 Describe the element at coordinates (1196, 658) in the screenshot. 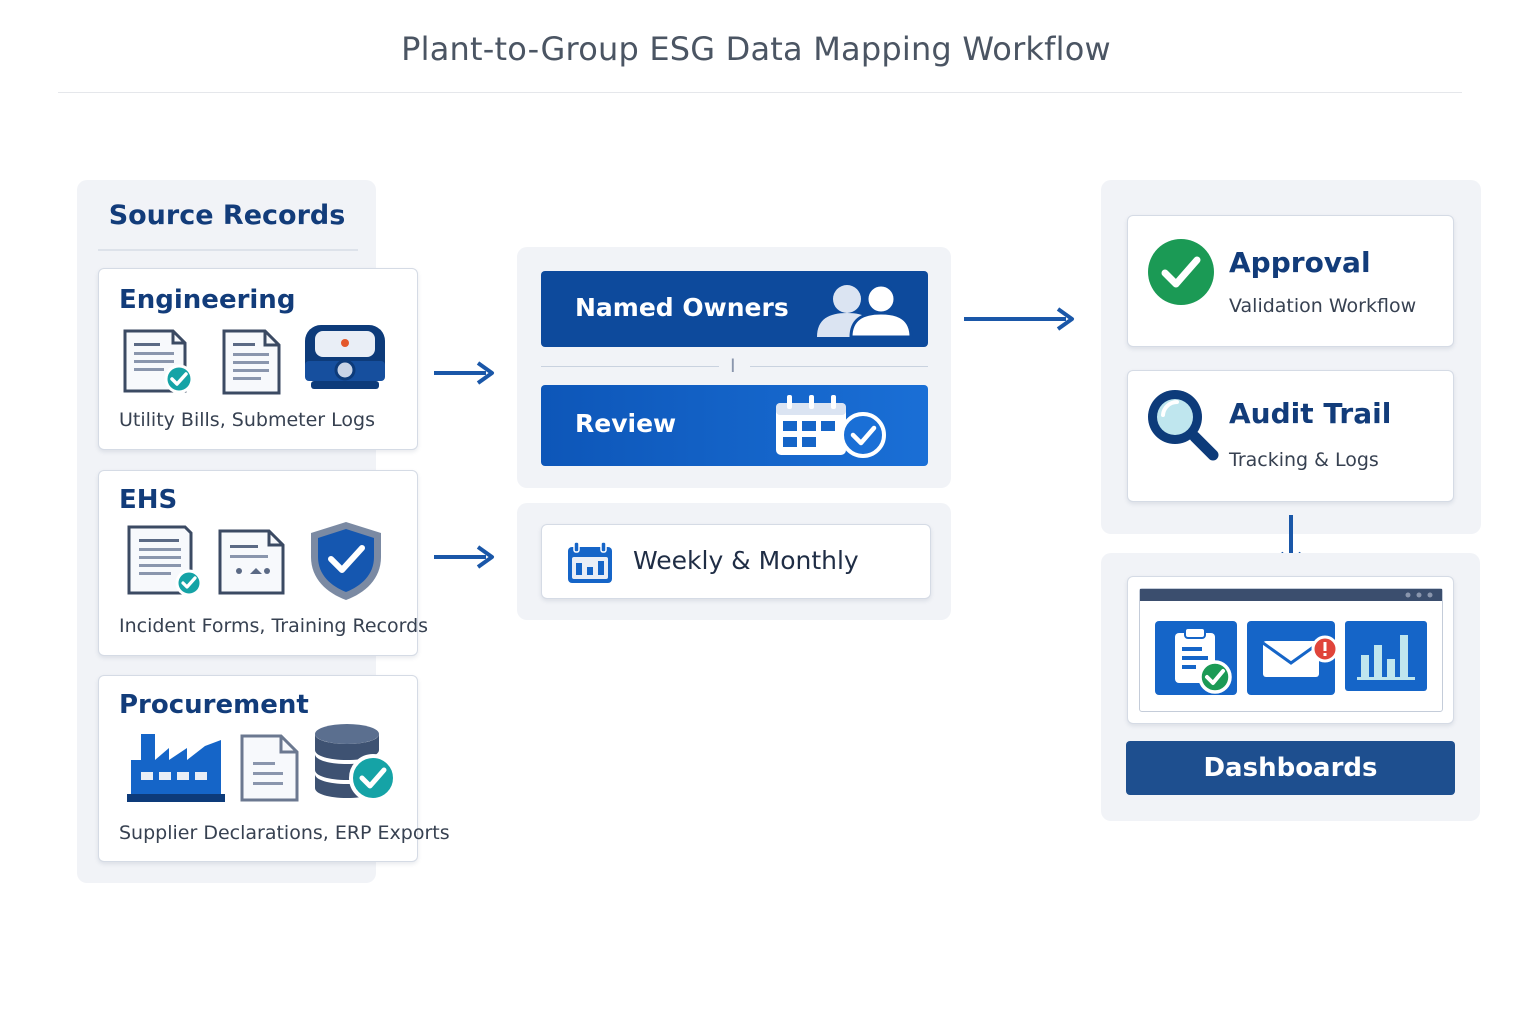

I see `clipboard-check-icon` at that location.